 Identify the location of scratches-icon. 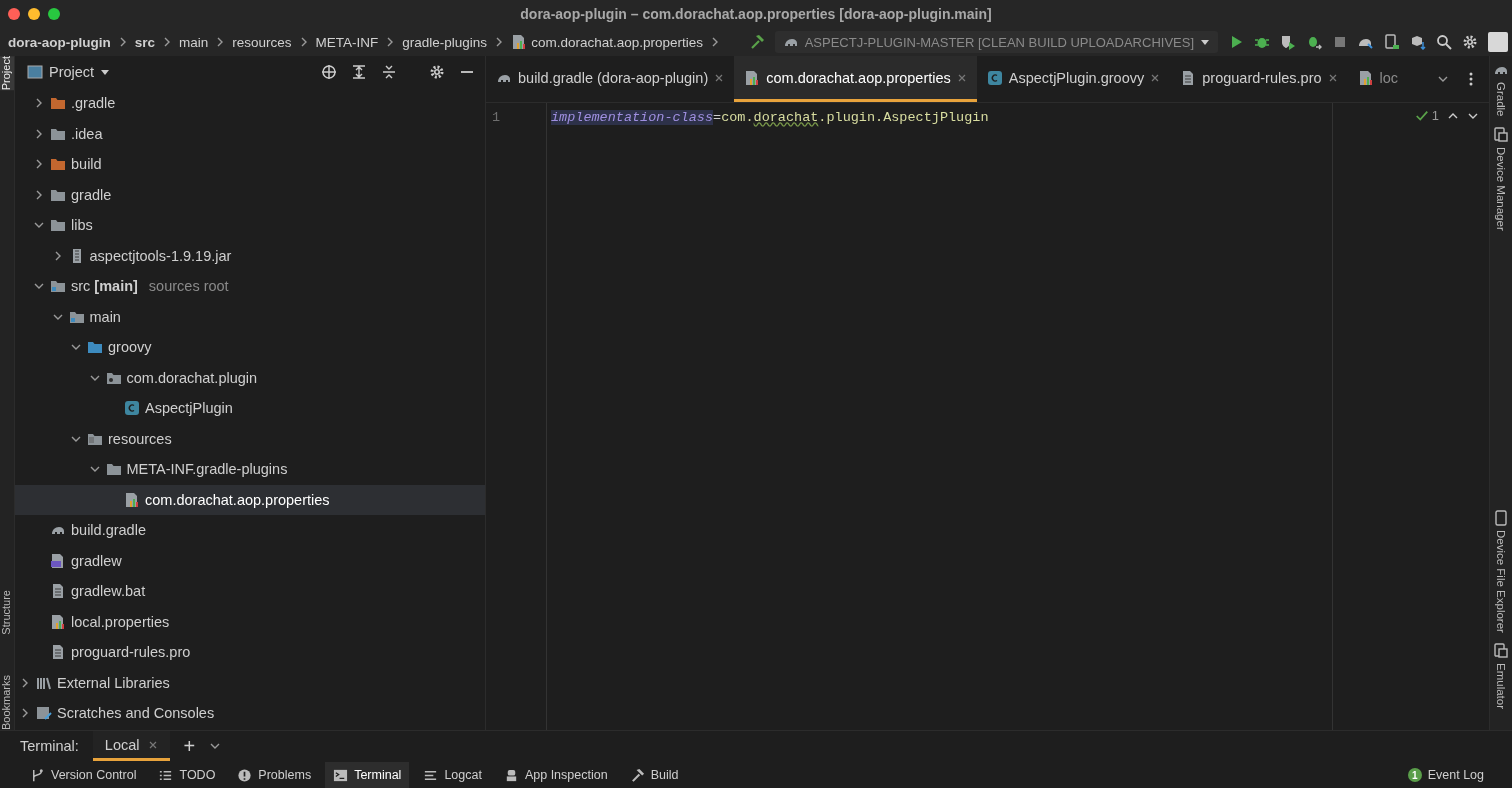
(44, 713).